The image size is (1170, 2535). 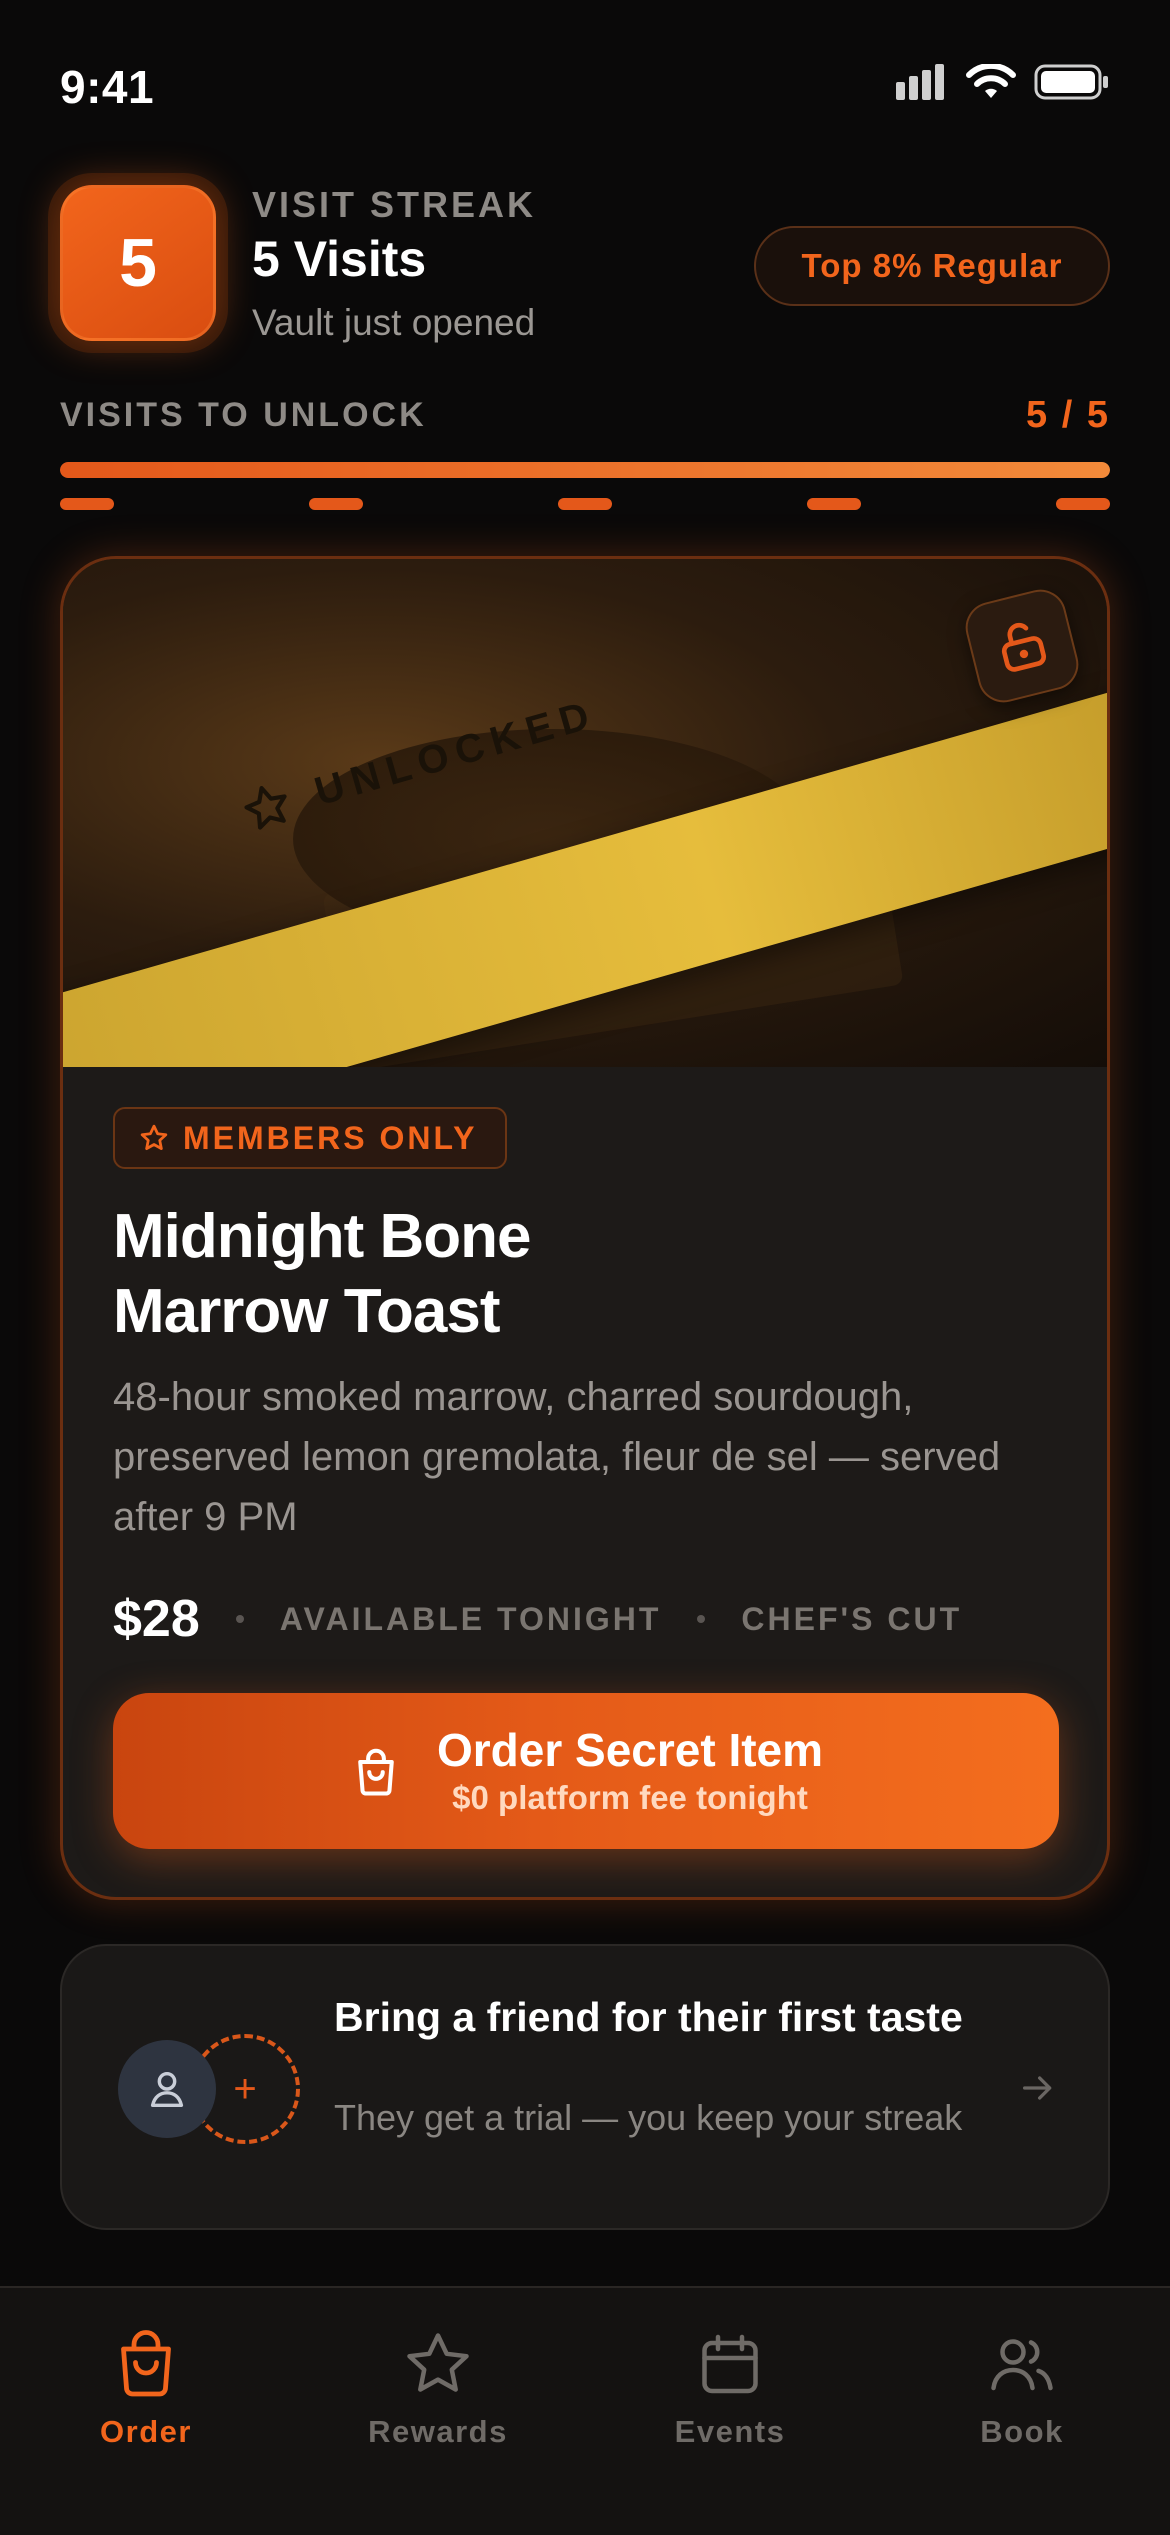 I want to click on shopping-bag-icon, so click(x=376, y=1772).